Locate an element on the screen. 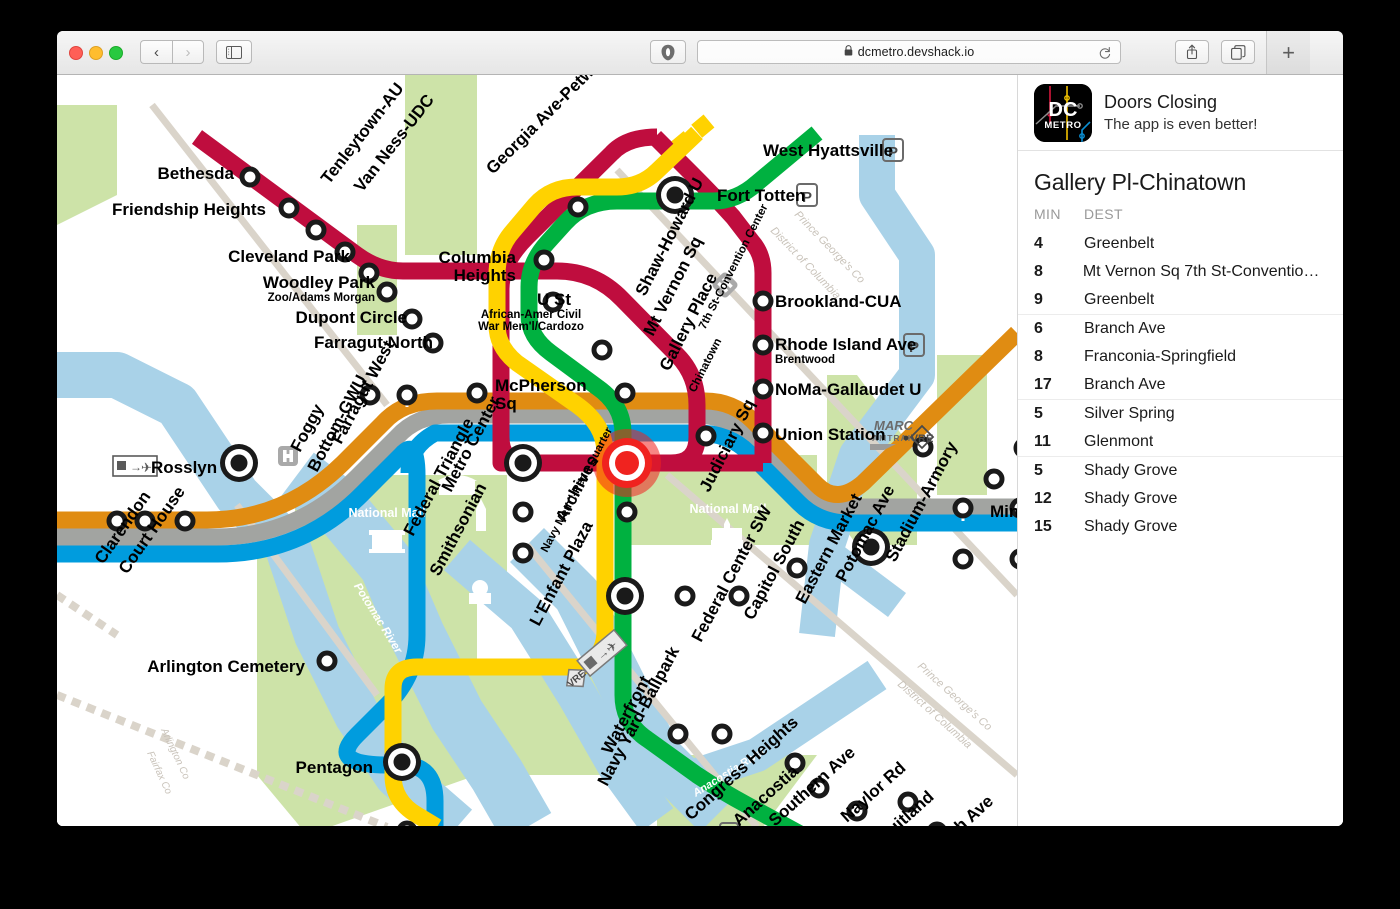 The width and height of the screenshot is (1400, 909). svg-text: Zoo/Adams Morgan is located at coordinates (321, 298).